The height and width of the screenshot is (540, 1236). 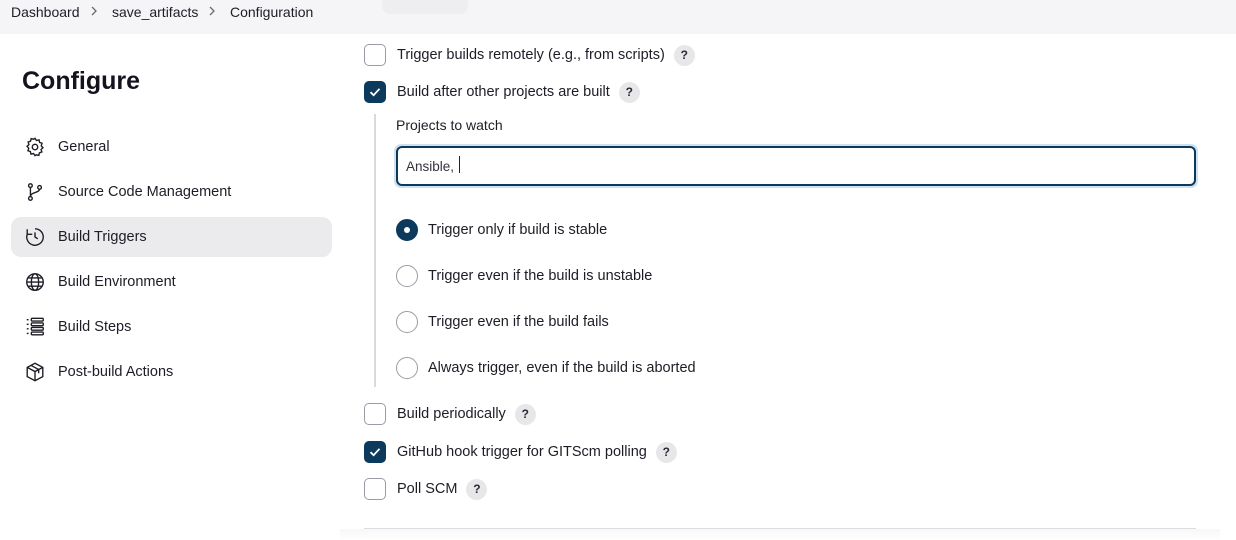 What do you see at coordinates (95, 327) in the screenshot?
I see `sidebar-item-label: Build Steps` at bounding box center [95, 327].